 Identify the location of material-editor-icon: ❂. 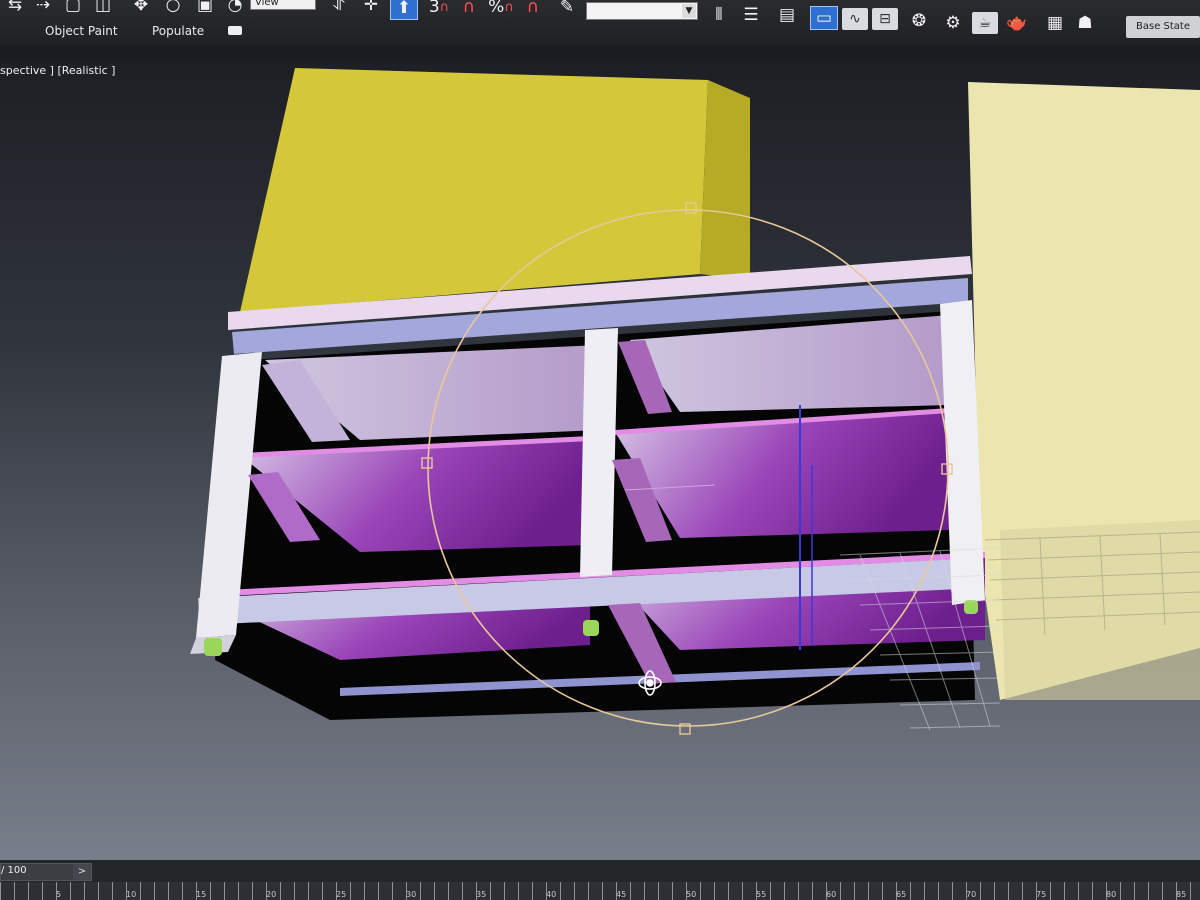
(919, 21).